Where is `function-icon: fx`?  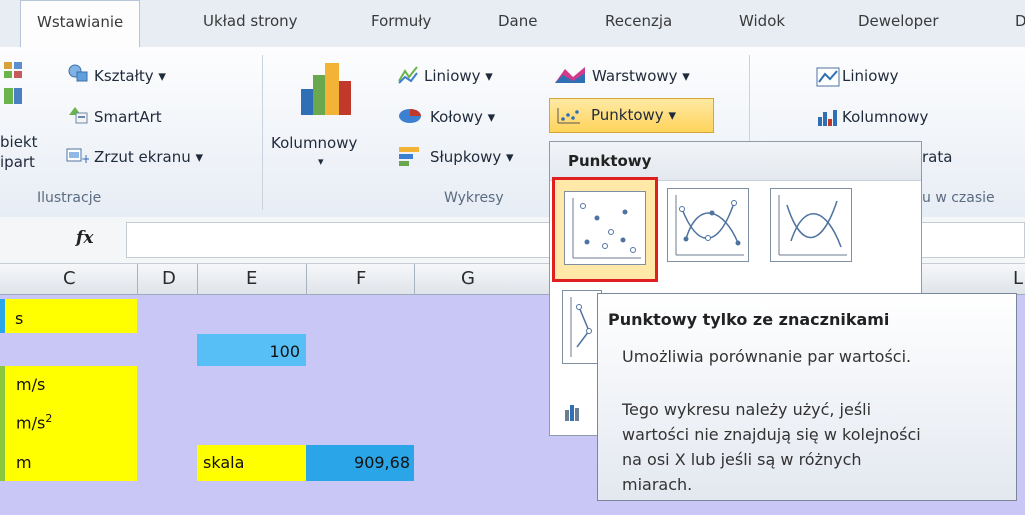
function-icon: fx is located at coordinates (84, 238).